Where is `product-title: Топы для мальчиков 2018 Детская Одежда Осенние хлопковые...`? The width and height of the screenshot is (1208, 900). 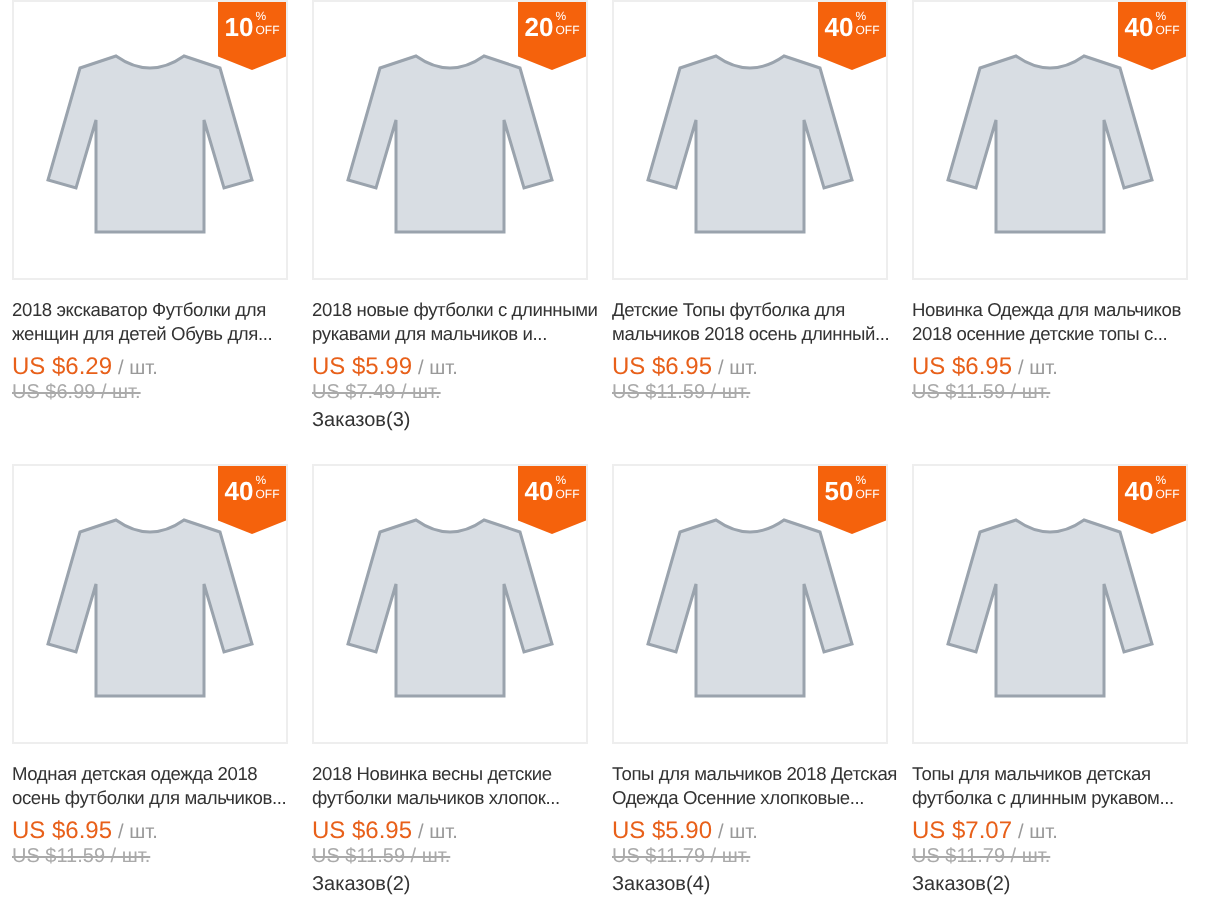 product-title: Топы для мальчиков 2018 Детская Одежда Осенние хлопковые... is located at coordinates (758, 786).